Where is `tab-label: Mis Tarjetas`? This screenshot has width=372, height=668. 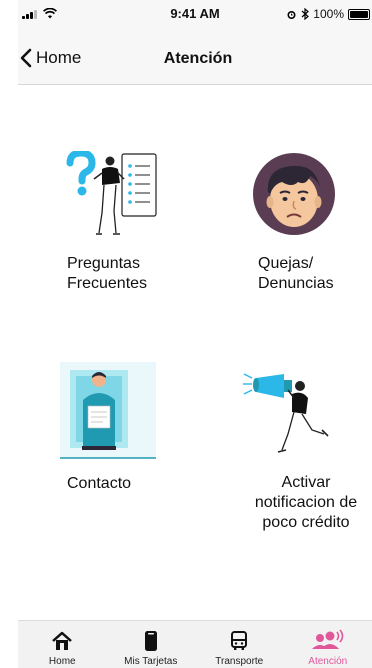
tab-label: Mis Tarjetas is located at coordinates (151, 661).